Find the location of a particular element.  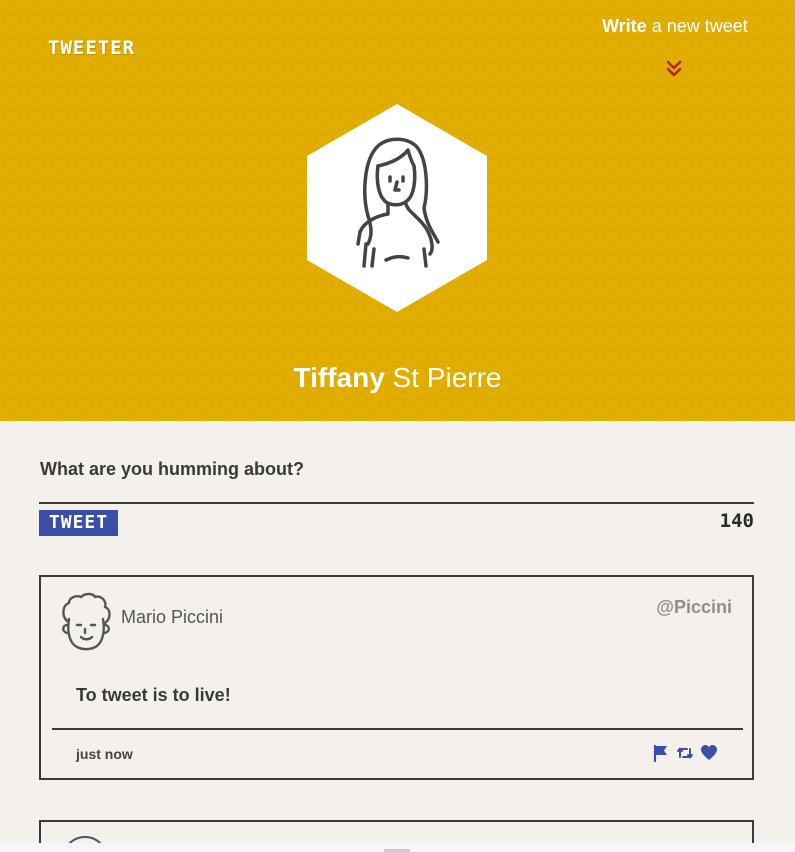

profile-last-name: St Pierre is located at coordinates (443, 377).